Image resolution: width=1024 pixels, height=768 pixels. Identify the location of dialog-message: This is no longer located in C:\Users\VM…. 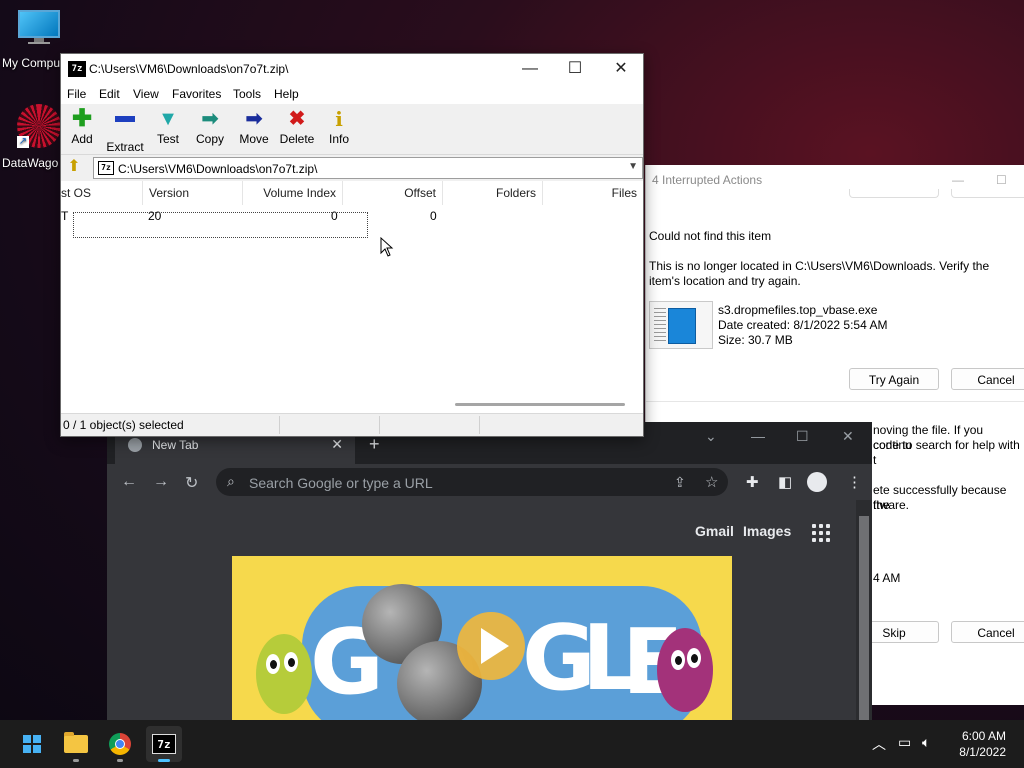
(819, 273).